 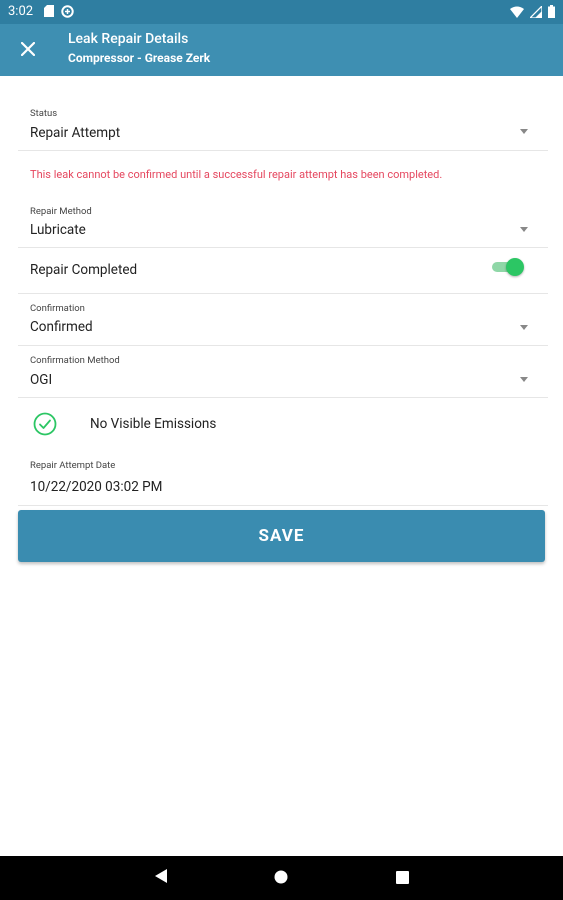 I want to click on recents-icon, so click(x=402, y=878).